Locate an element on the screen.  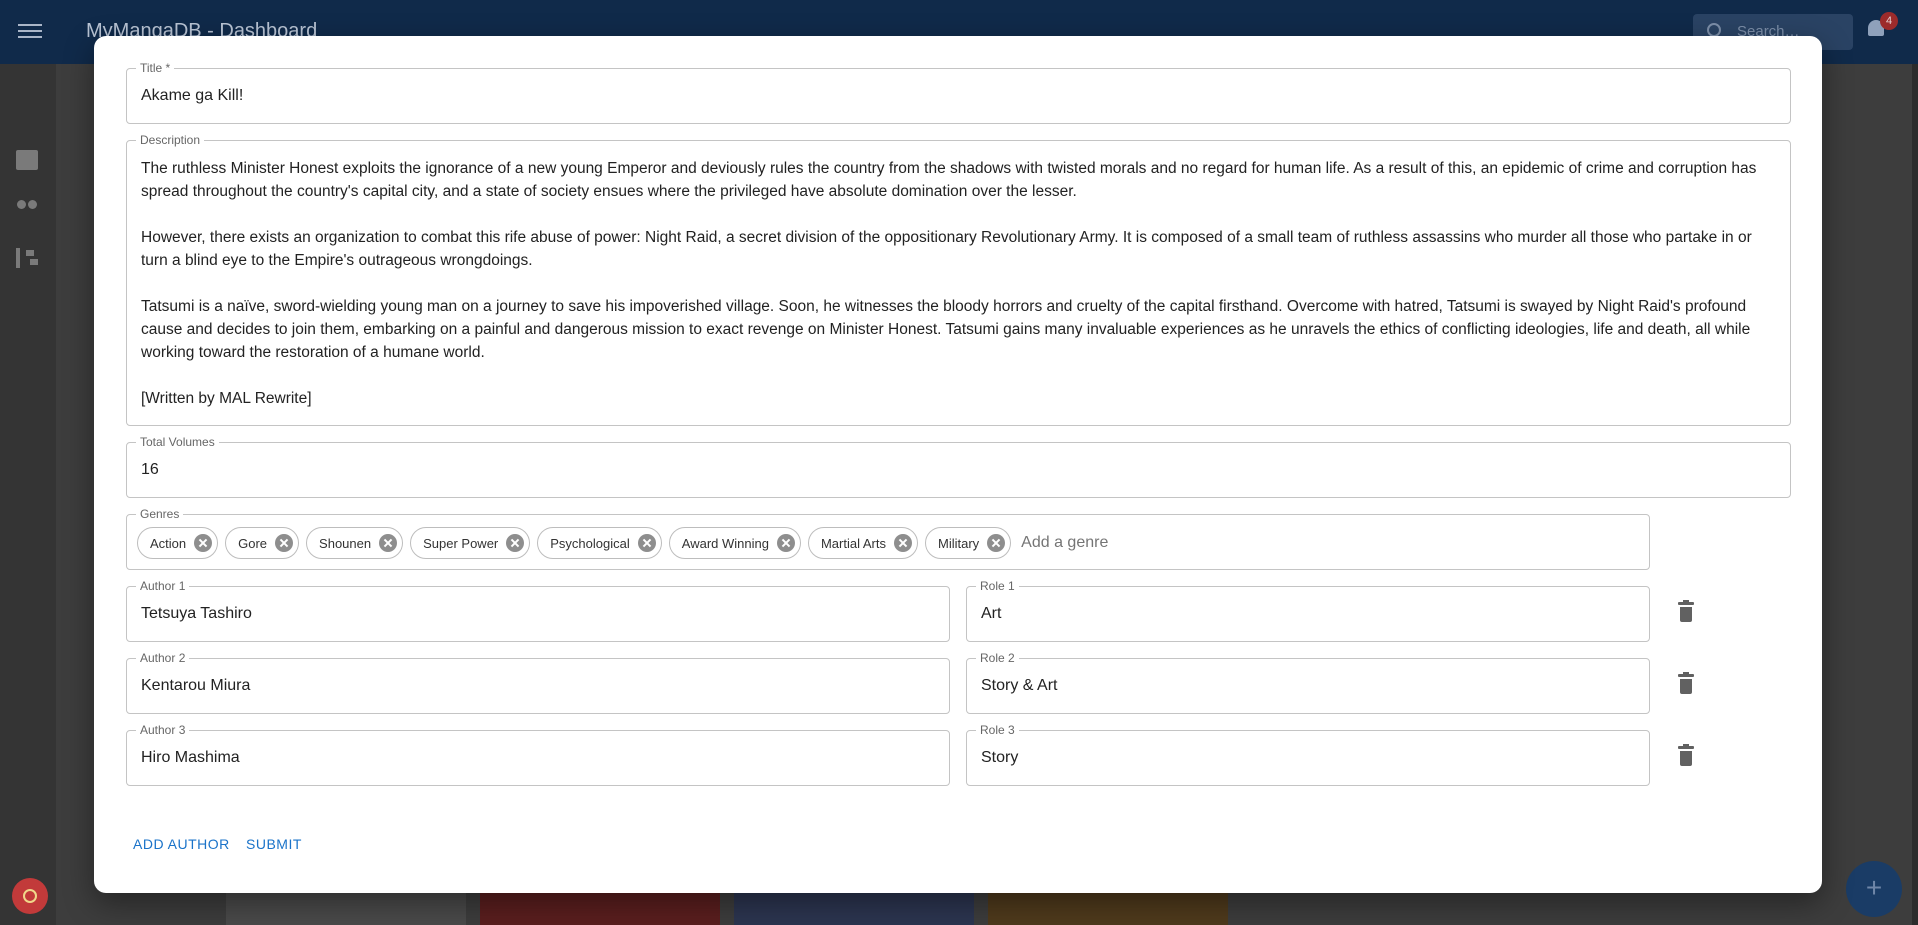
genre-chip-label: Gore is located at coordinates (253, 543).